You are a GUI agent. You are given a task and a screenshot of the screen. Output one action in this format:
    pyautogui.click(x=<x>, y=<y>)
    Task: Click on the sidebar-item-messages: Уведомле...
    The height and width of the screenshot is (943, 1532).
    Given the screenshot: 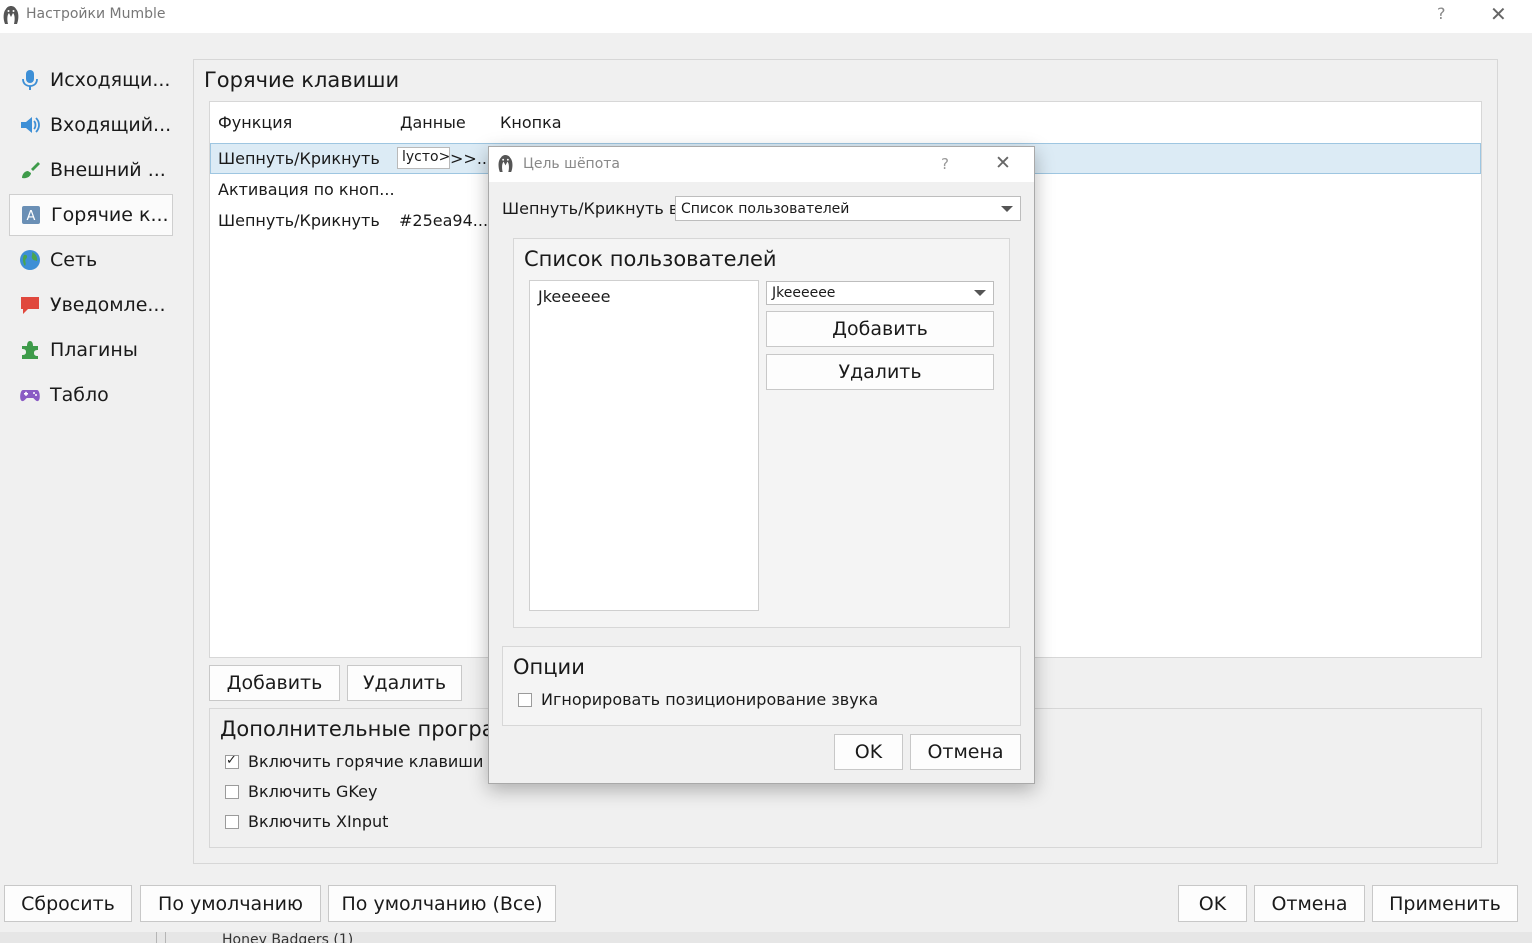 What is the action you would take?
    pyautogui.click(x=91, y=305)
    